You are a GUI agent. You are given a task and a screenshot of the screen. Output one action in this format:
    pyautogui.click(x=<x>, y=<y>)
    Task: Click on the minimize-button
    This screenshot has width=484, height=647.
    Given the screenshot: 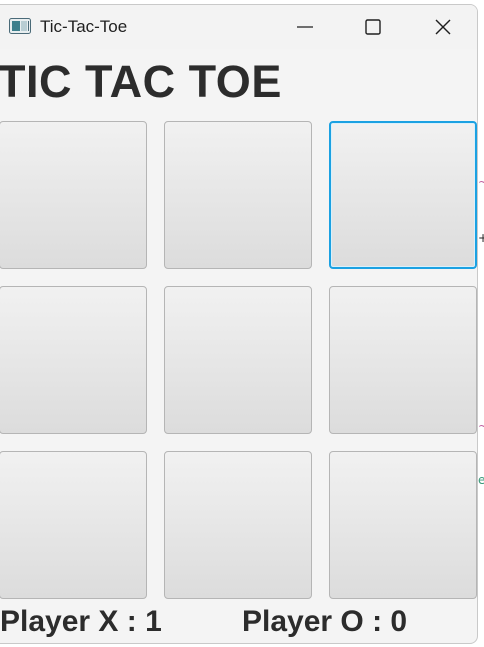 What is the action you would take?
    pyautogui.click(x=305, y=27)
    